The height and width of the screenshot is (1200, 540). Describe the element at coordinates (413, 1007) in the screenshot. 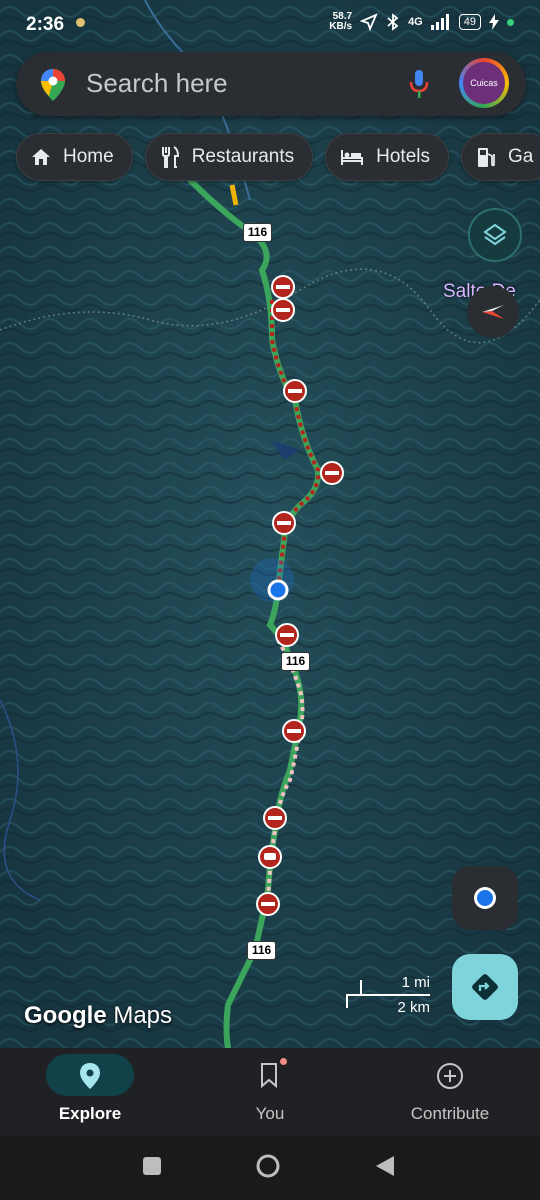

I see `scale-metric: 2 km` at that location.